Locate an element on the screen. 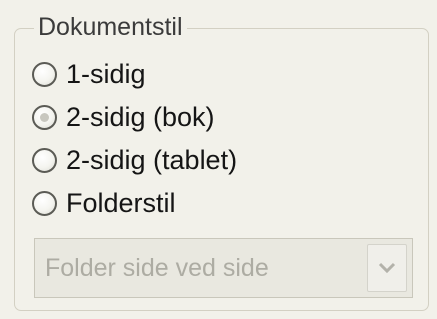 This screenshot has width=437, height=319. chevron-down-icon is located at coordinates (387, 268).